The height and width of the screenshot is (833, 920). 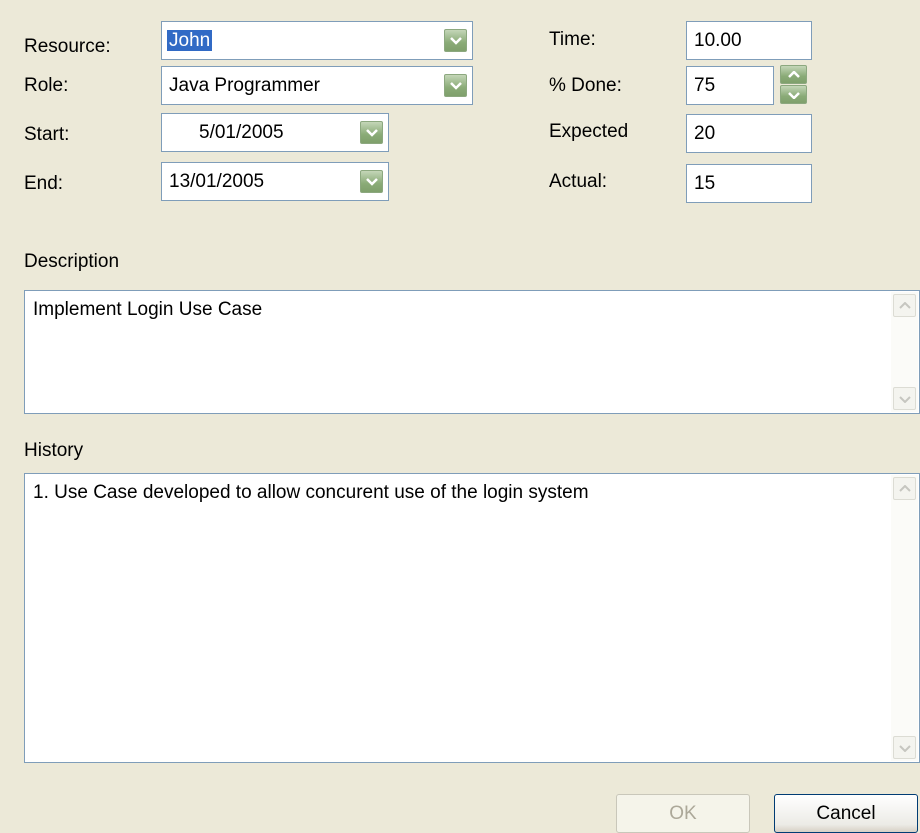 I want to click on spin-up-button, so click(x=793, y=74).